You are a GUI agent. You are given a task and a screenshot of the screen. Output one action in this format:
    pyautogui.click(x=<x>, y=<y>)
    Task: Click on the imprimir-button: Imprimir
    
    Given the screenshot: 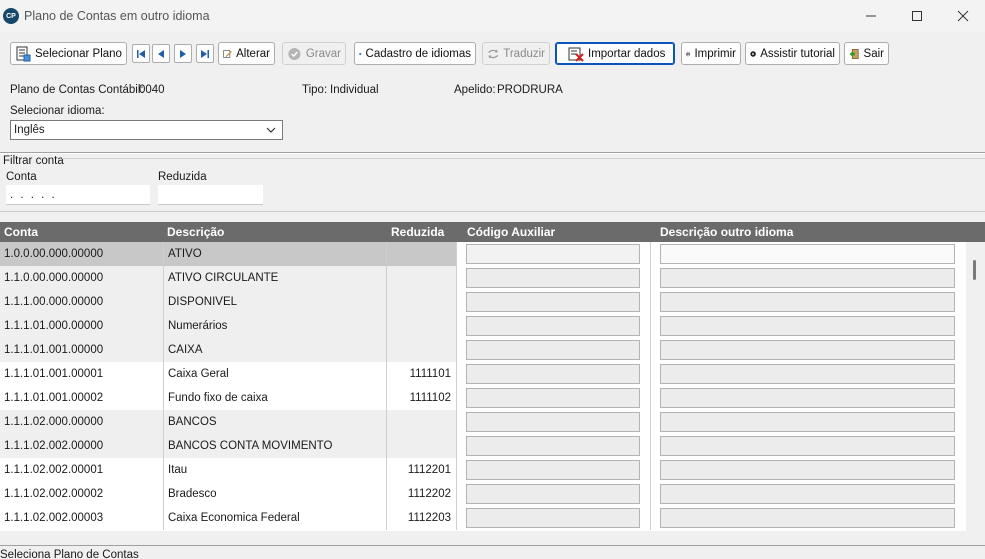 What is the action you would take?
    pyautogui.click(x=711, y=53)
    